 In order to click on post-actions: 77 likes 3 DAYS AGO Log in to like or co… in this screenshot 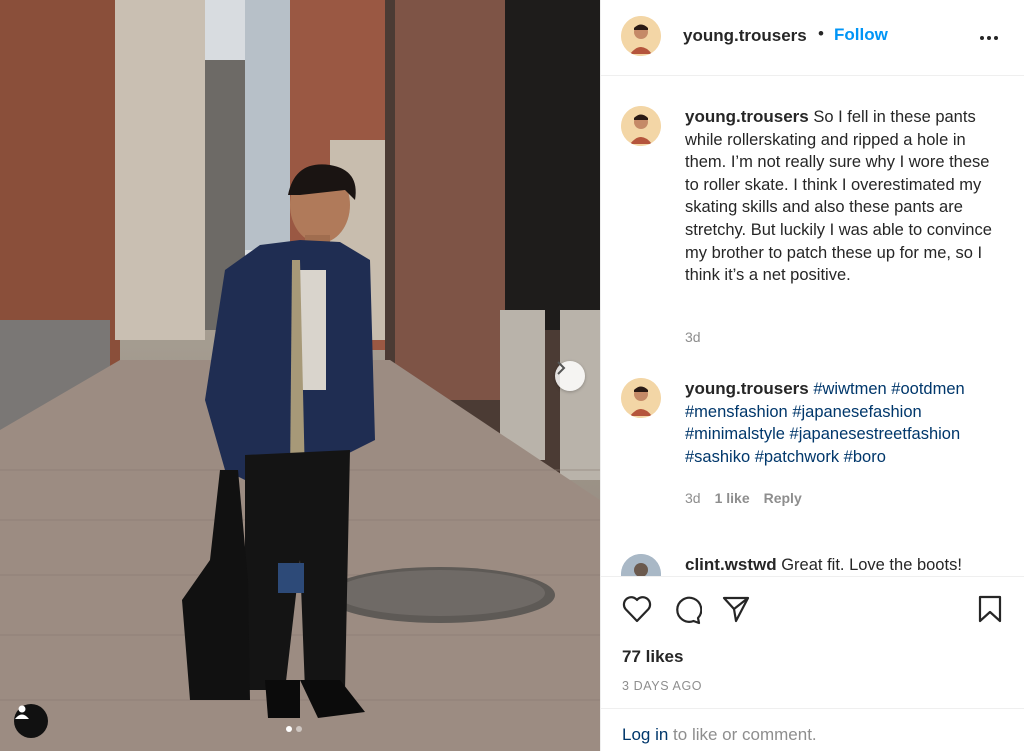, I will do `click(812, 664)`.